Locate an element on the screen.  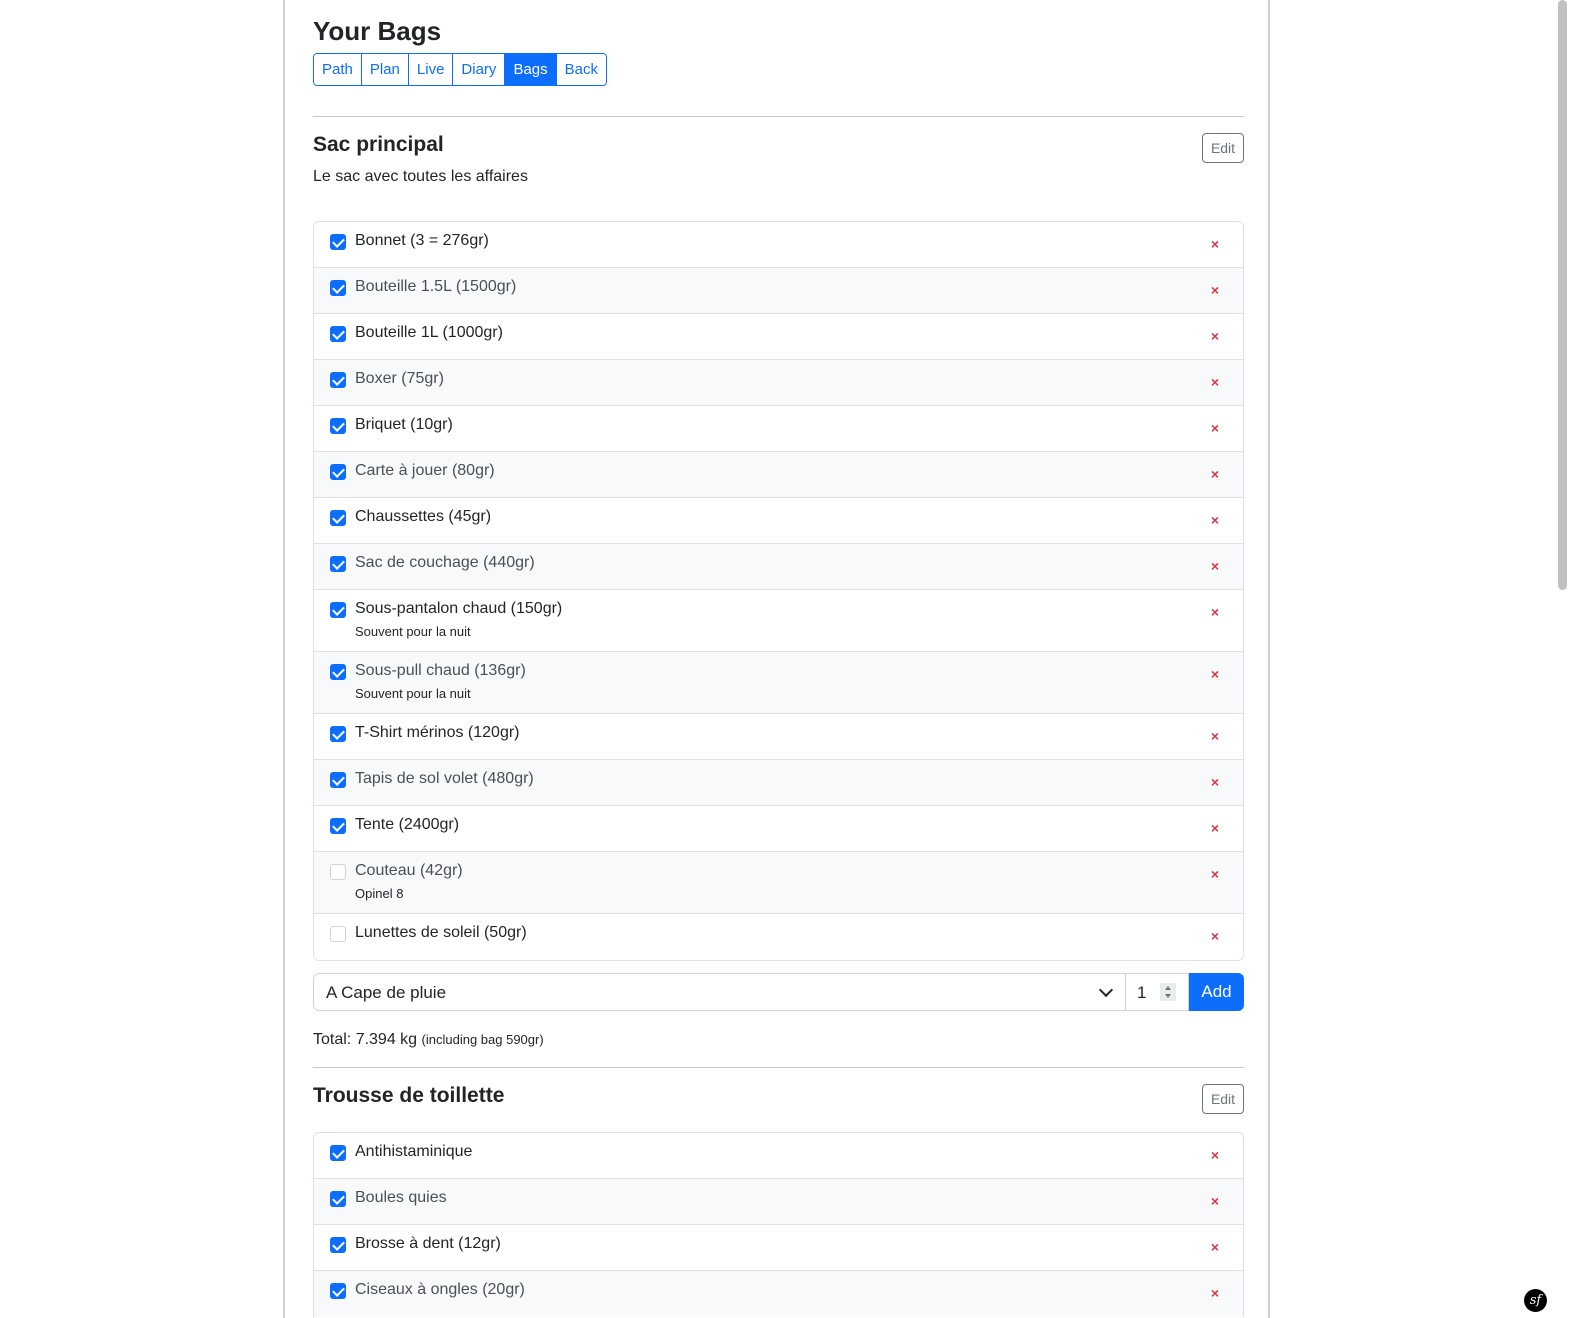
item-label: Carte à jouer (80gr) is located at coordinates (425, 470).